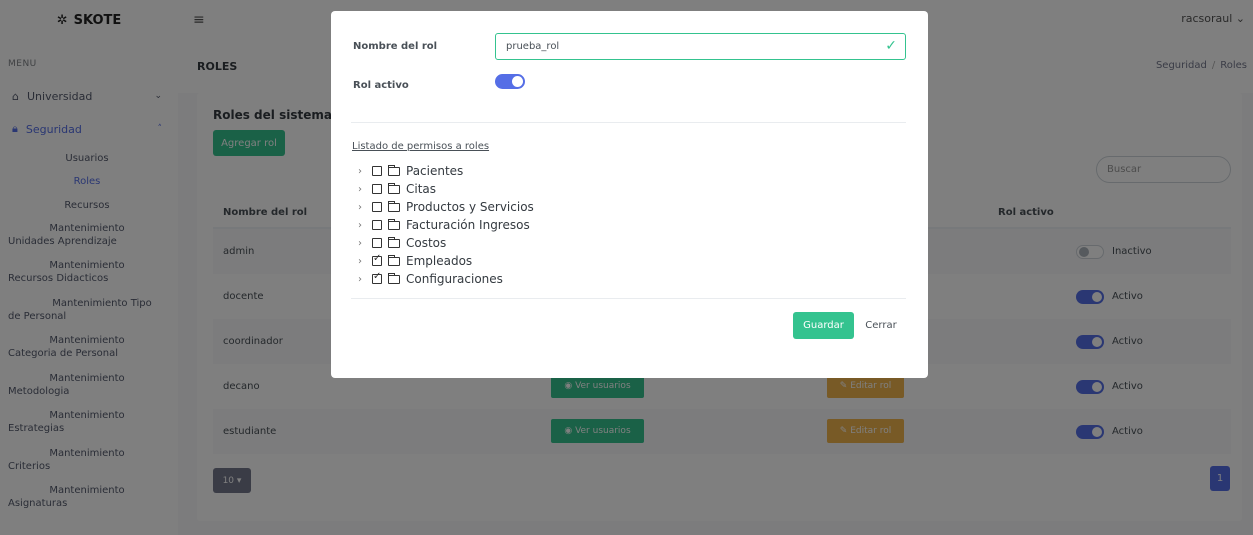  I want to click on tree-item-label: Empleados, so click(439, 261).